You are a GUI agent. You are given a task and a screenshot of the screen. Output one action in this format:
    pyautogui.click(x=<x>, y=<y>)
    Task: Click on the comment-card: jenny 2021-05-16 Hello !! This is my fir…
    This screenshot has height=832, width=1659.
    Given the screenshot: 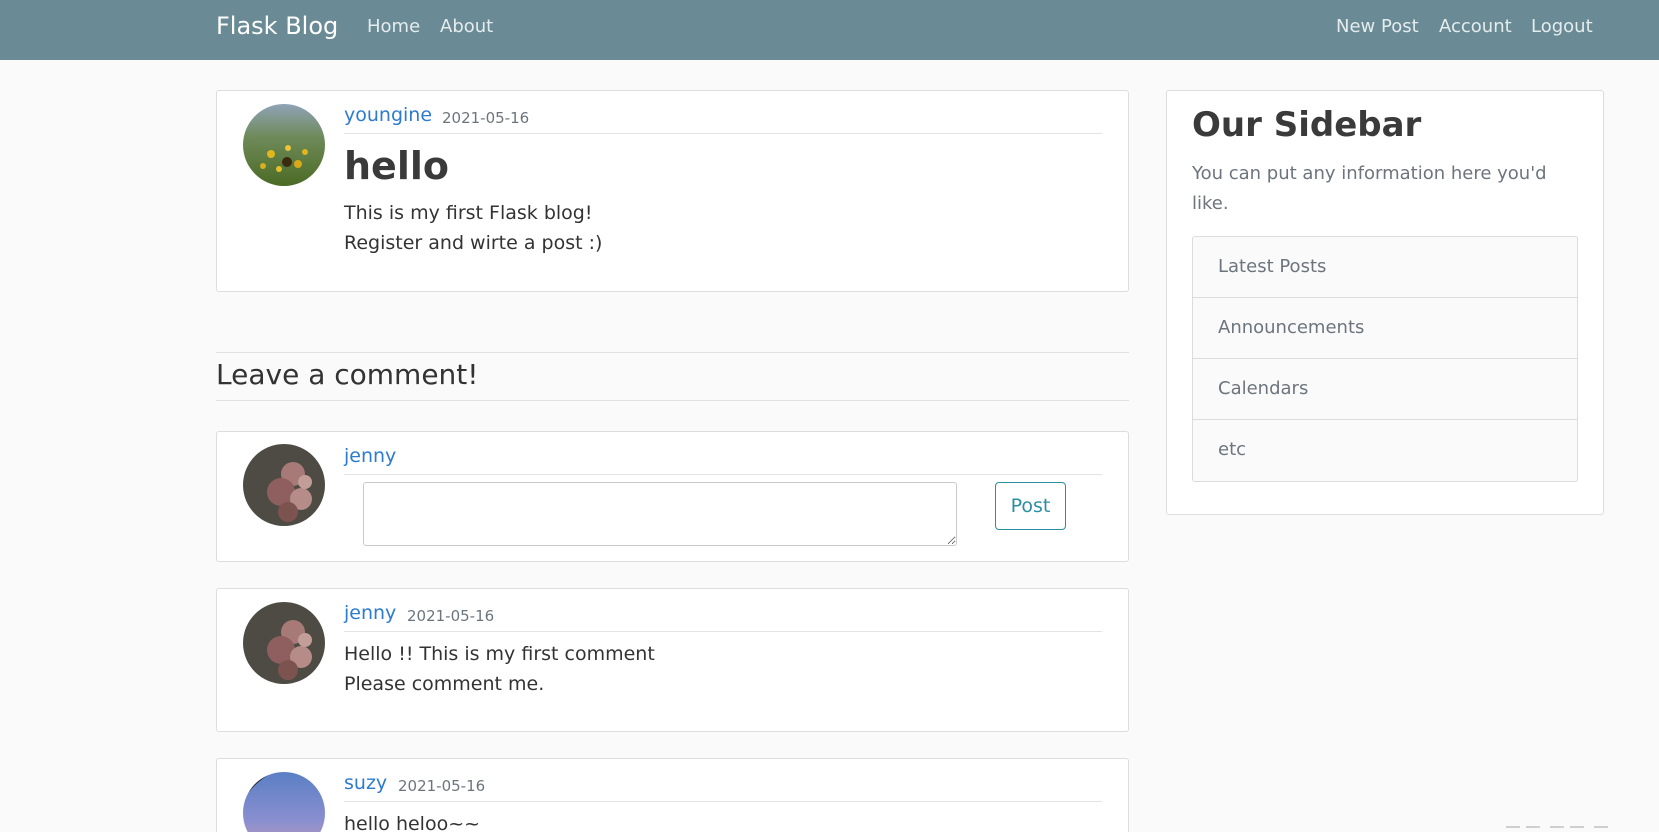 What is the action you would take?
    pyautogui.click(x=672, y=660)
    